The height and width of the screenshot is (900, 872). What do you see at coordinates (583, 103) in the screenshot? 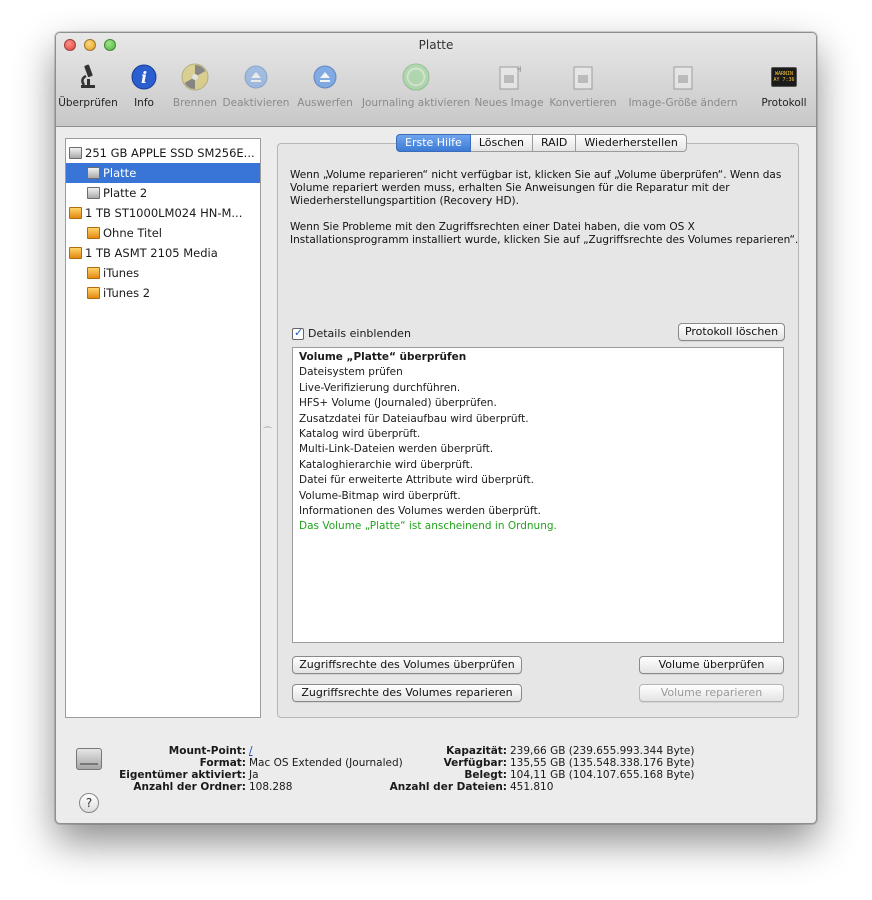
I see `toolbar-convert-label: Konvertieren` at bounding box center [583, 103].